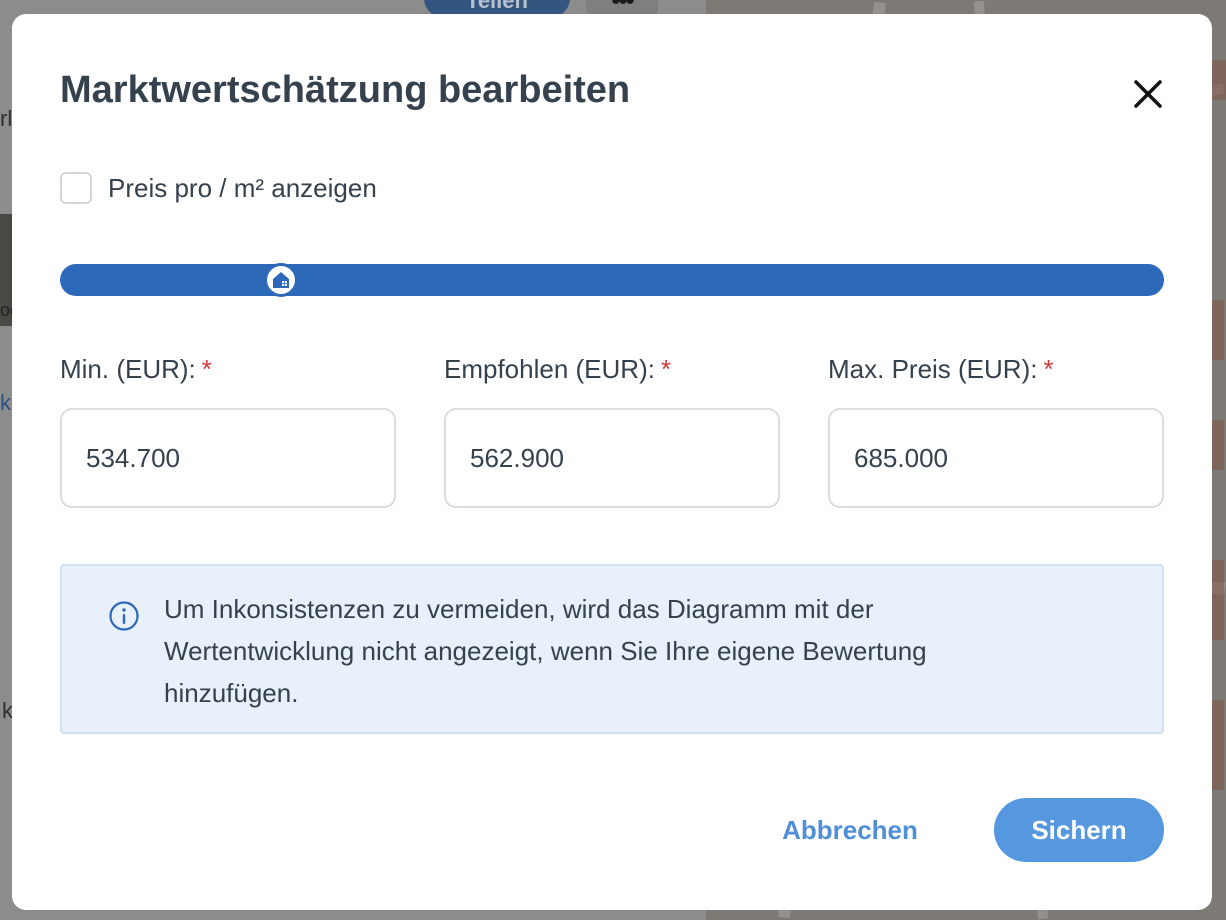 The width and height of the screenshot is (1226, 920). What do you see at coordinates (345, 90) in the screenshot?
I see `dialog-title: Marktwertschätzung bearbeiten` at bounding box center [345, 90].